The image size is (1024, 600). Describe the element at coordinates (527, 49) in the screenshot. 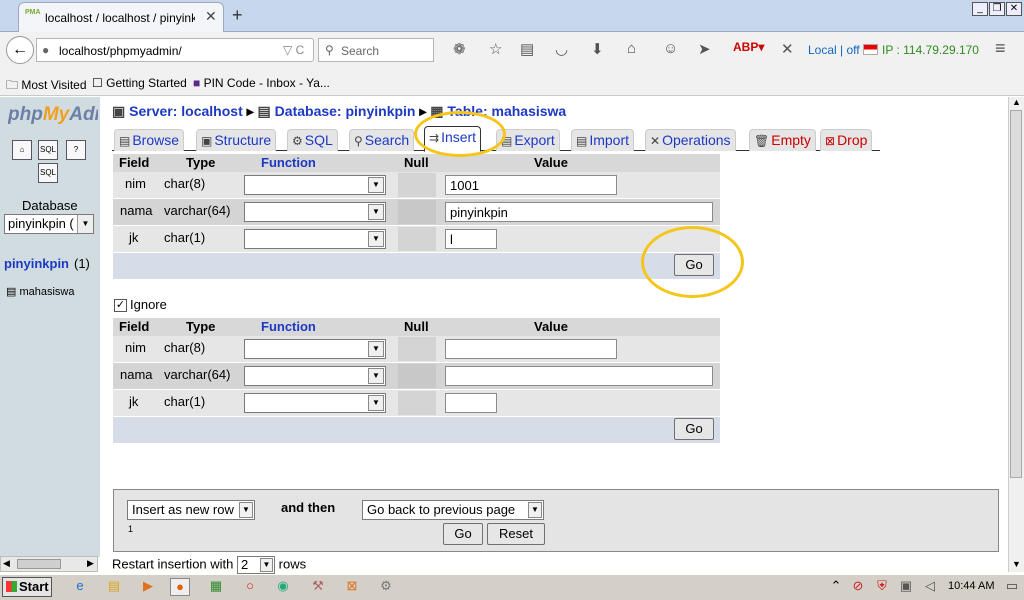

I see `reading-list-icon: ▤` at that location.